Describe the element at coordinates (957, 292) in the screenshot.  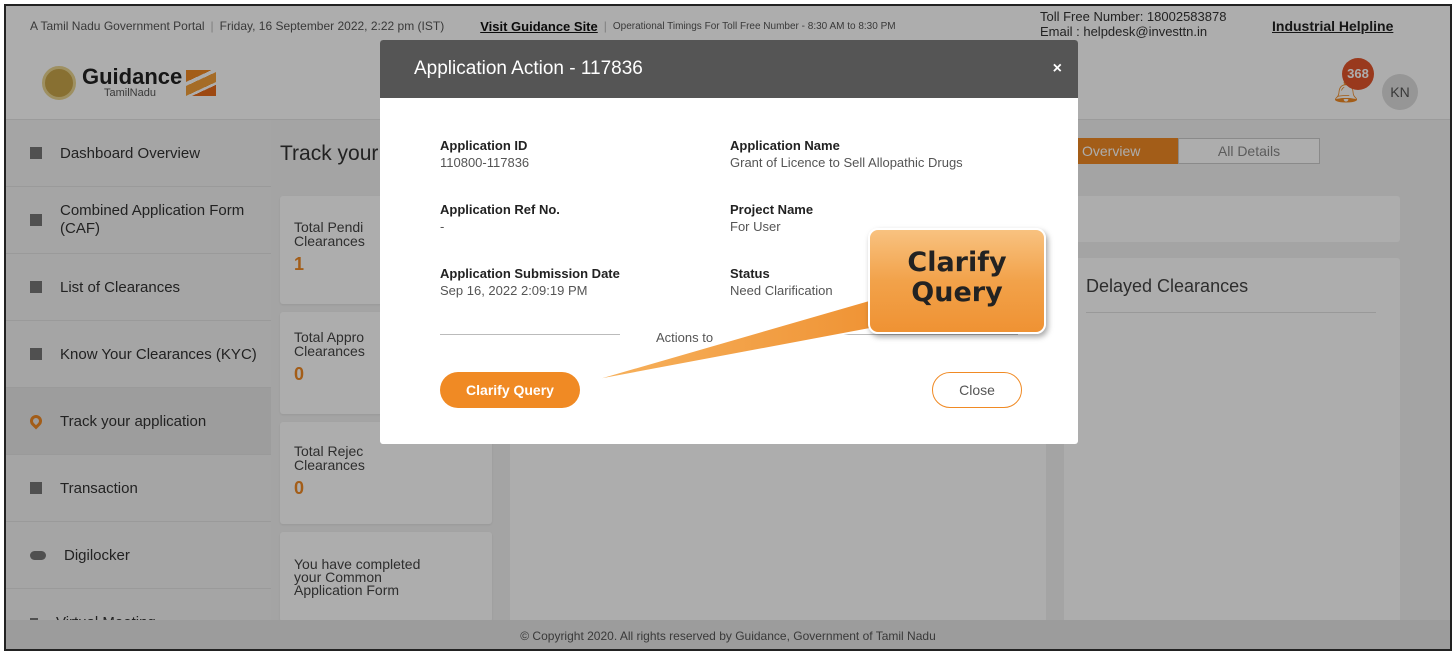
I see `callout-line: Query` at that location.